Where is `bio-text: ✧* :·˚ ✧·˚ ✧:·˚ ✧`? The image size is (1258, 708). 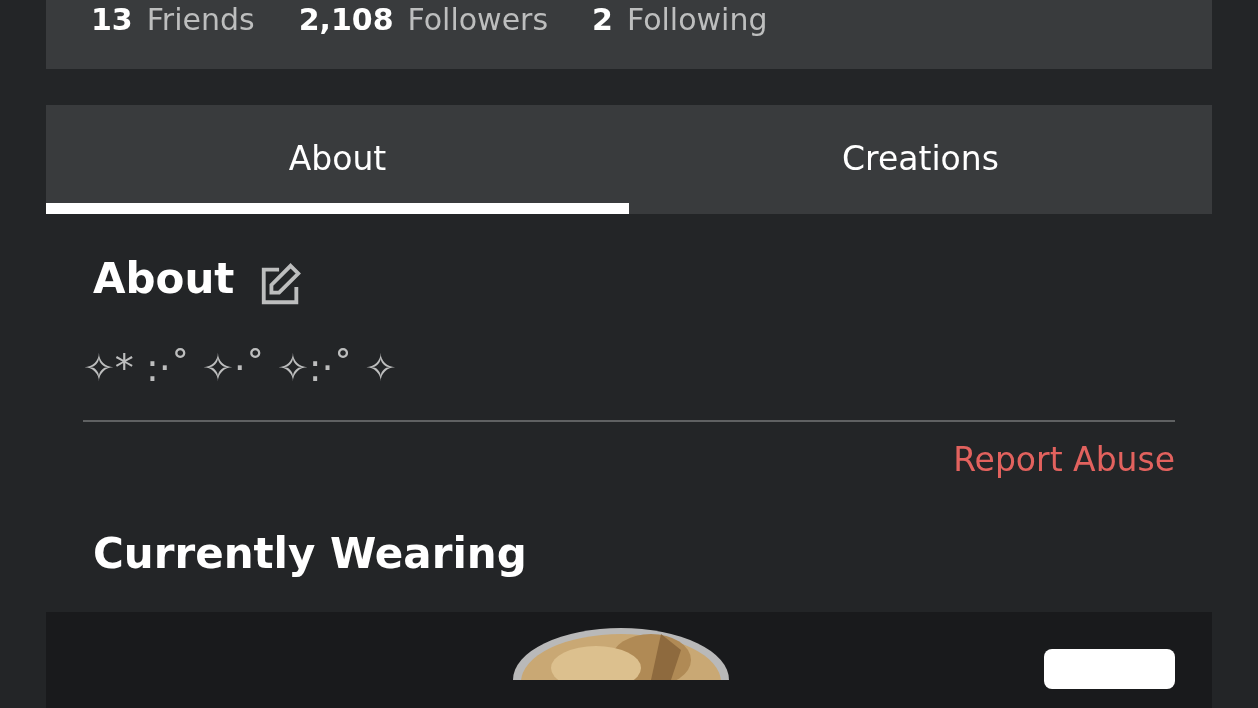
bio-text: ✧* :·˚ ✧·˚ ✧:·˚ ✧ is located at coordinates (240, 368).